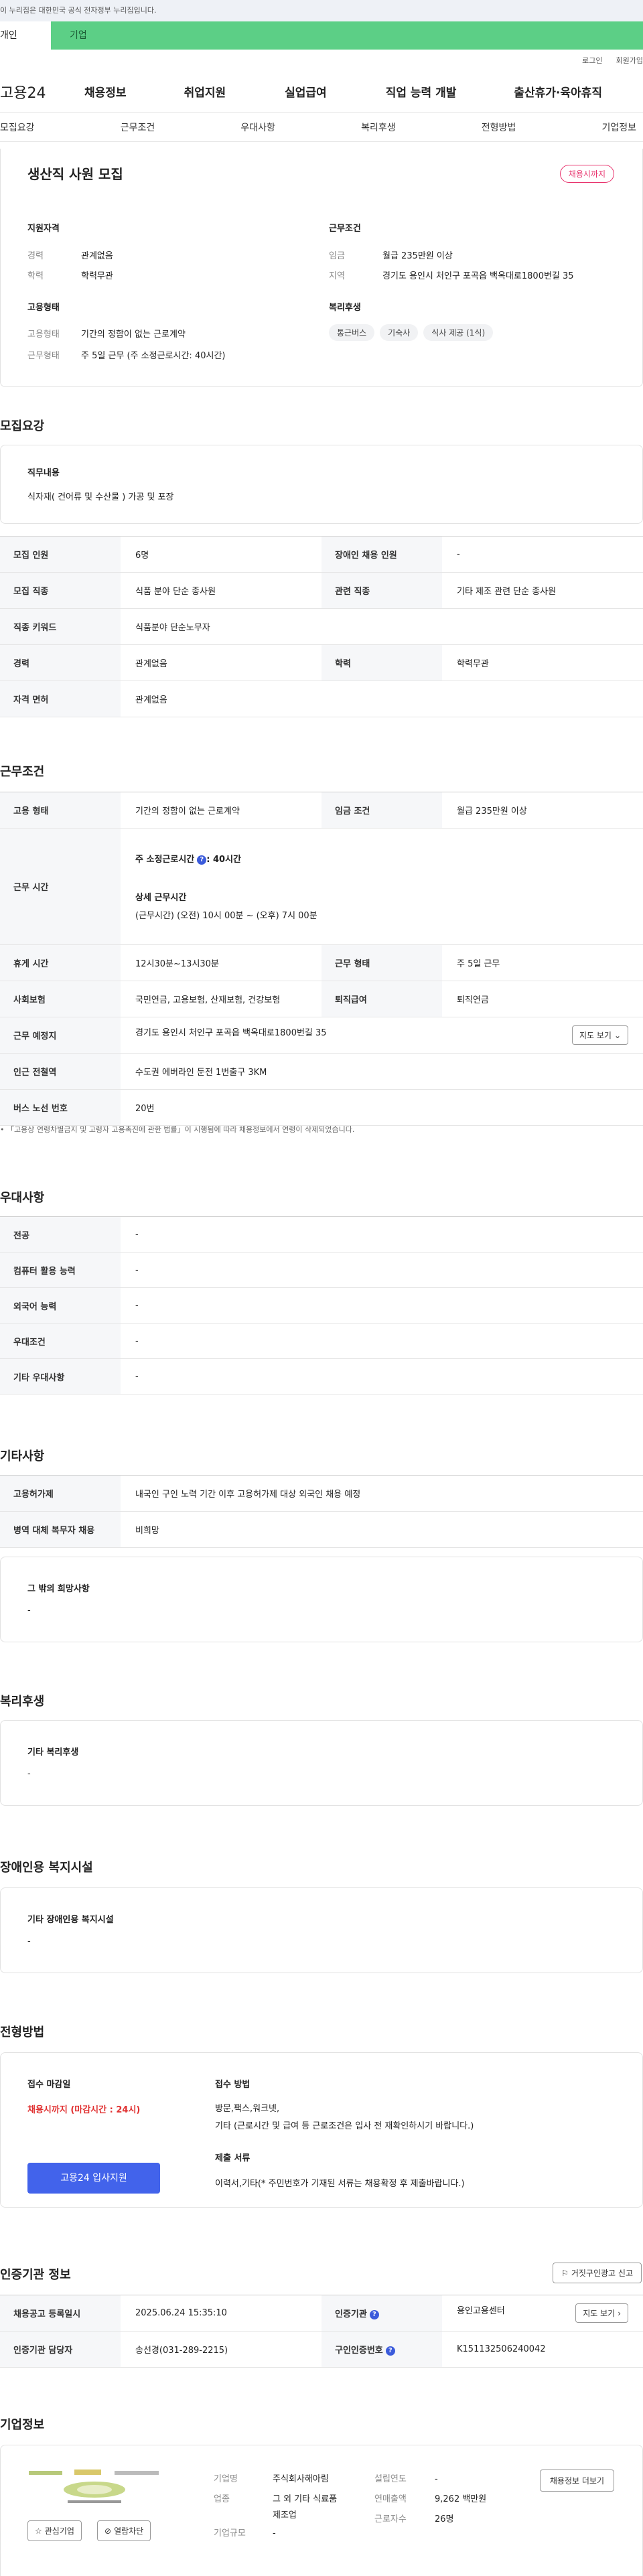  What do you see at coordinates (306, 91) in the screenshot?
I see `nav-item-unemployment: 실업급여` at bounding box center [306, 91].